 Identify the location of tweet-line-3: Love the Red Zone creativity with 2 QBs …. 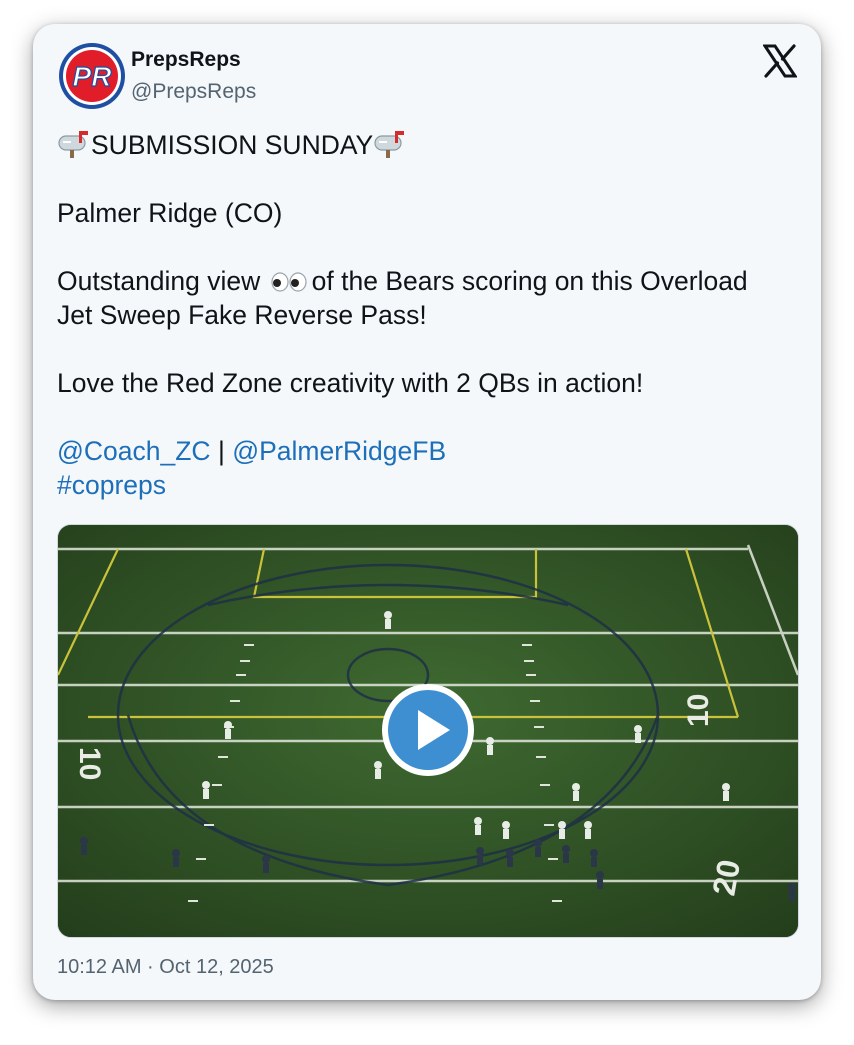
(350, 383).